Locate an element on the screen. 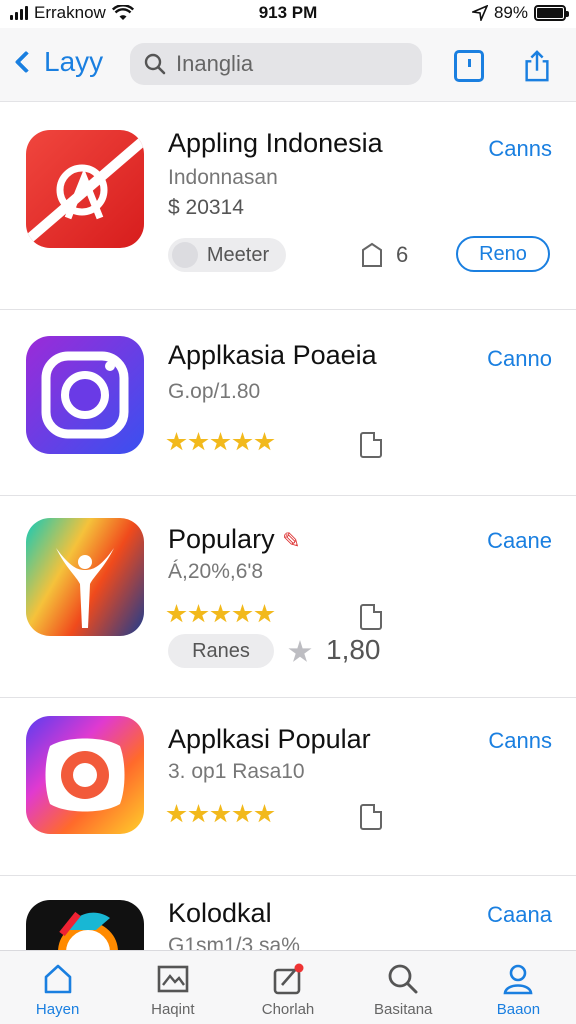 The width and height of the screenshot is (576, 1024). reno-button: Reno is located at coordinates (503, 254).